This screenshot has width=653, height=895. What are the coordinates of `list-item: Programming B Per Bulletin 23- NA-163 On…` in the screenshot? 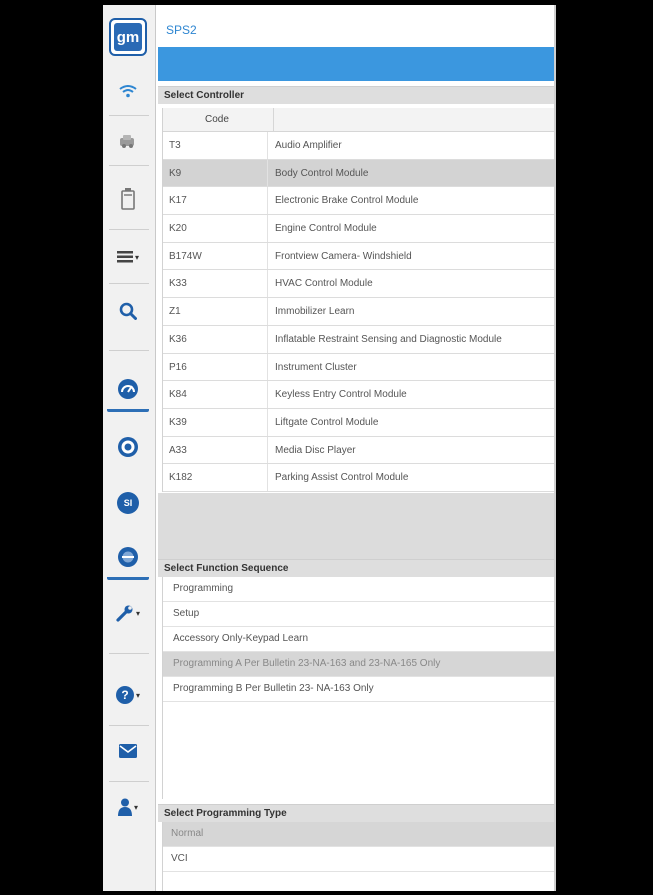 It's located at (359, 689).